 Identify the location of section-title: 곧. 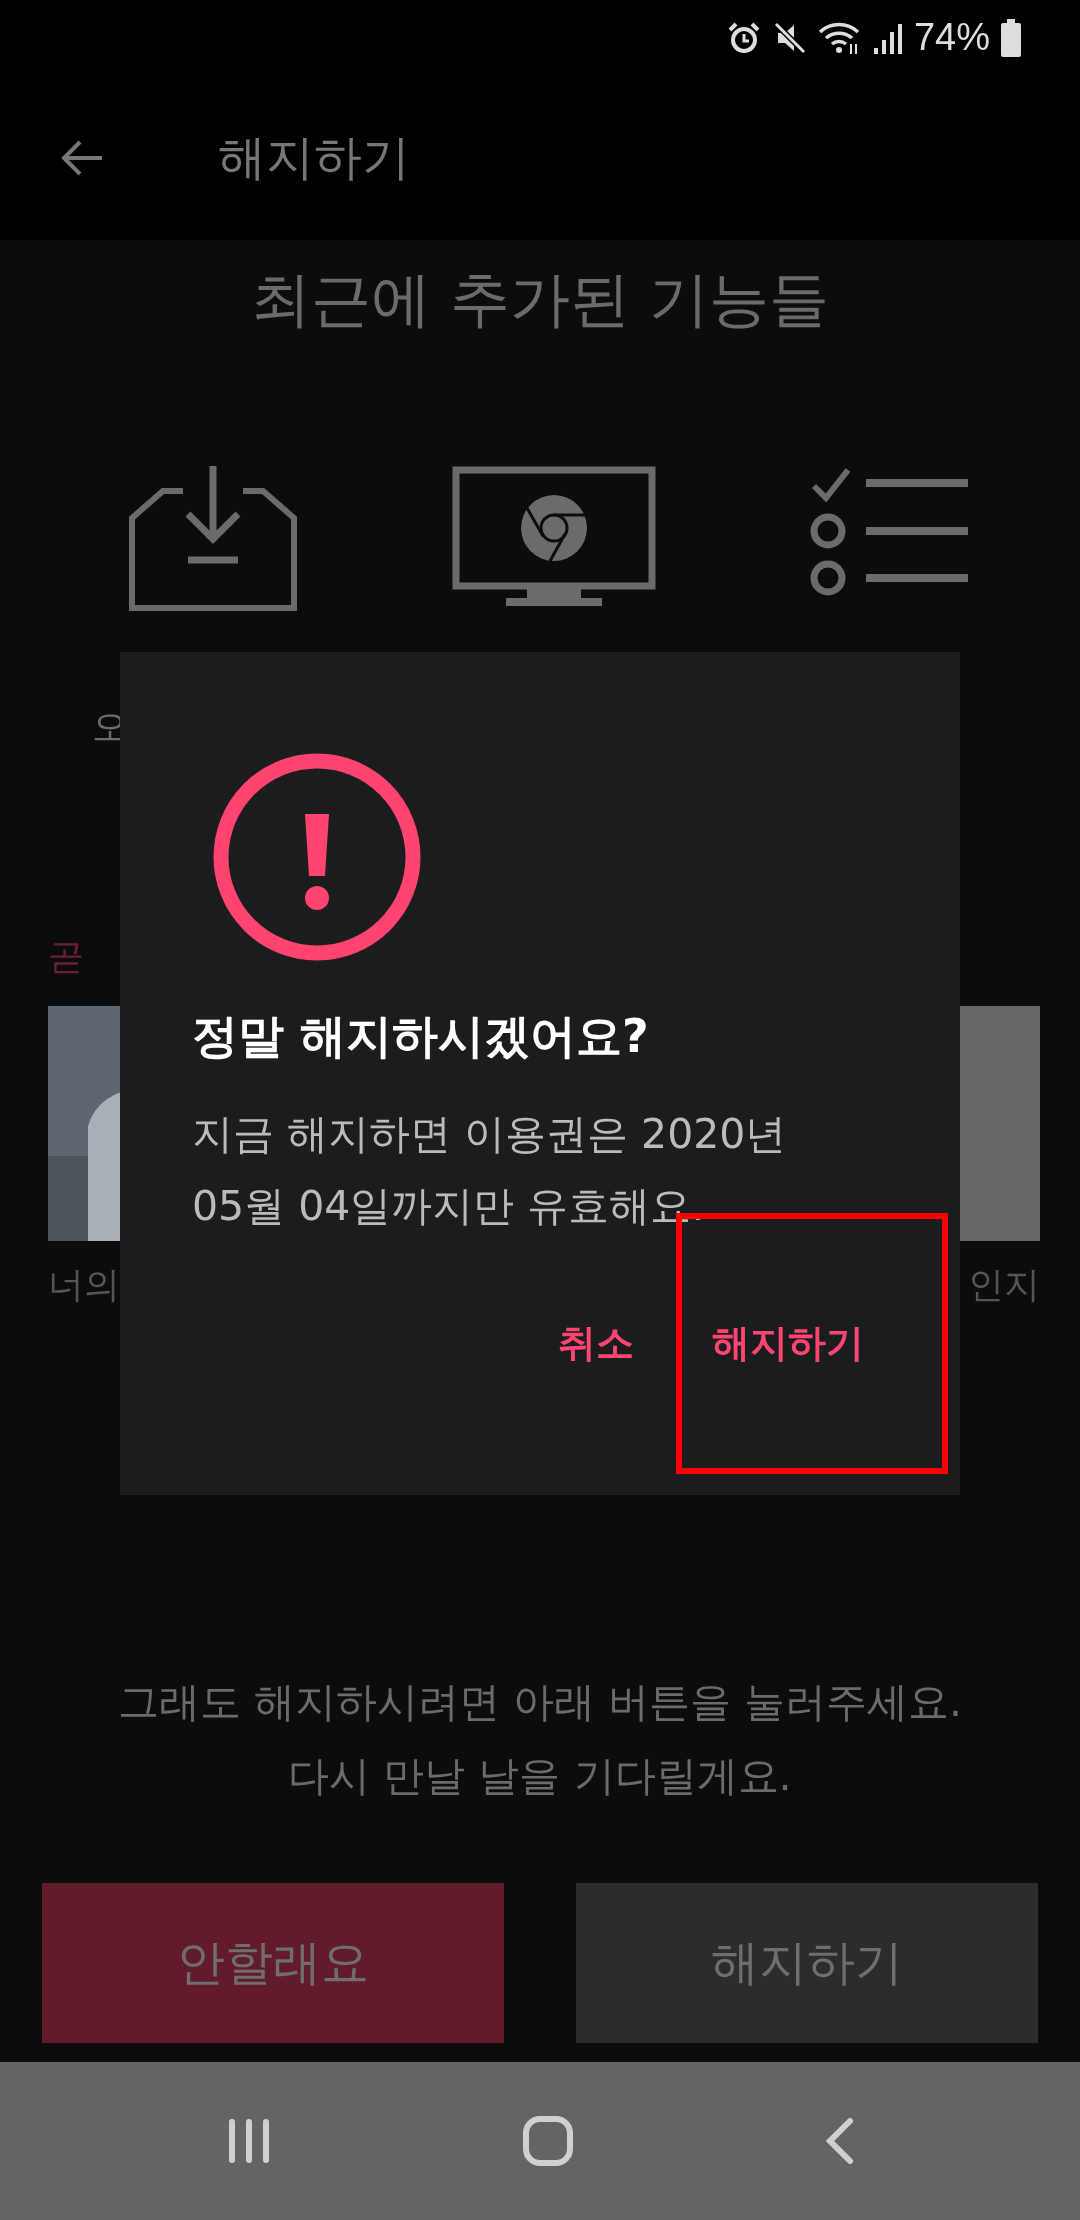
(66, 957).